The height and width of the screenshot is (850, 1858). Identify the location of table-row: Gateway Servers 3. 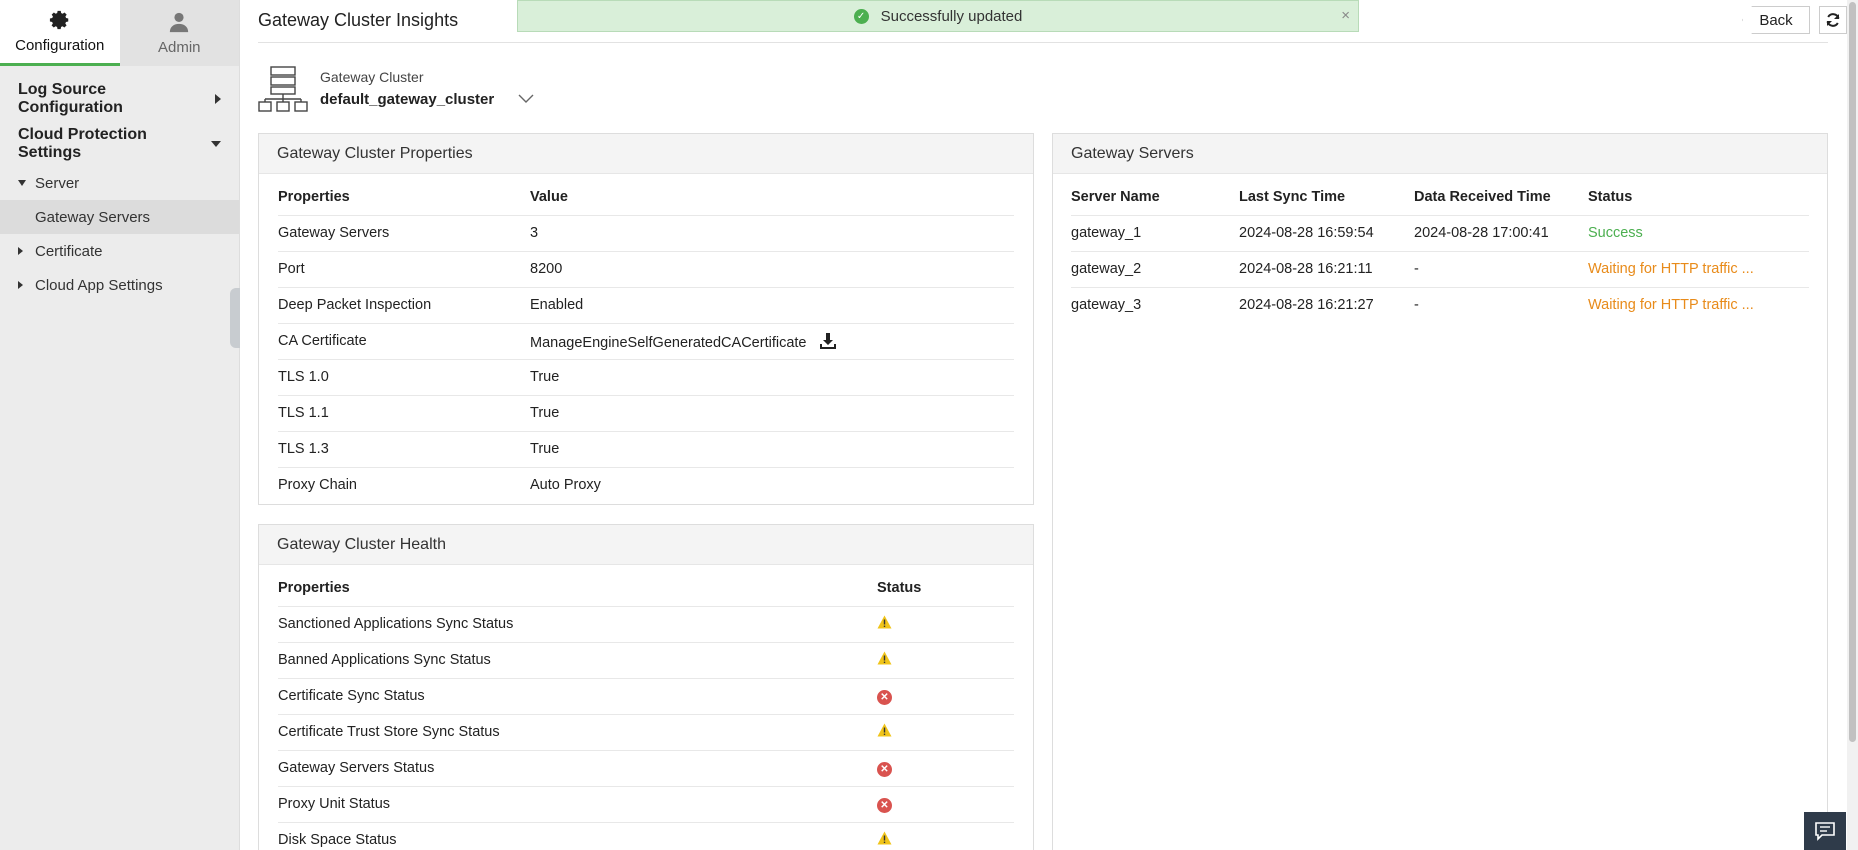
(646, 232).